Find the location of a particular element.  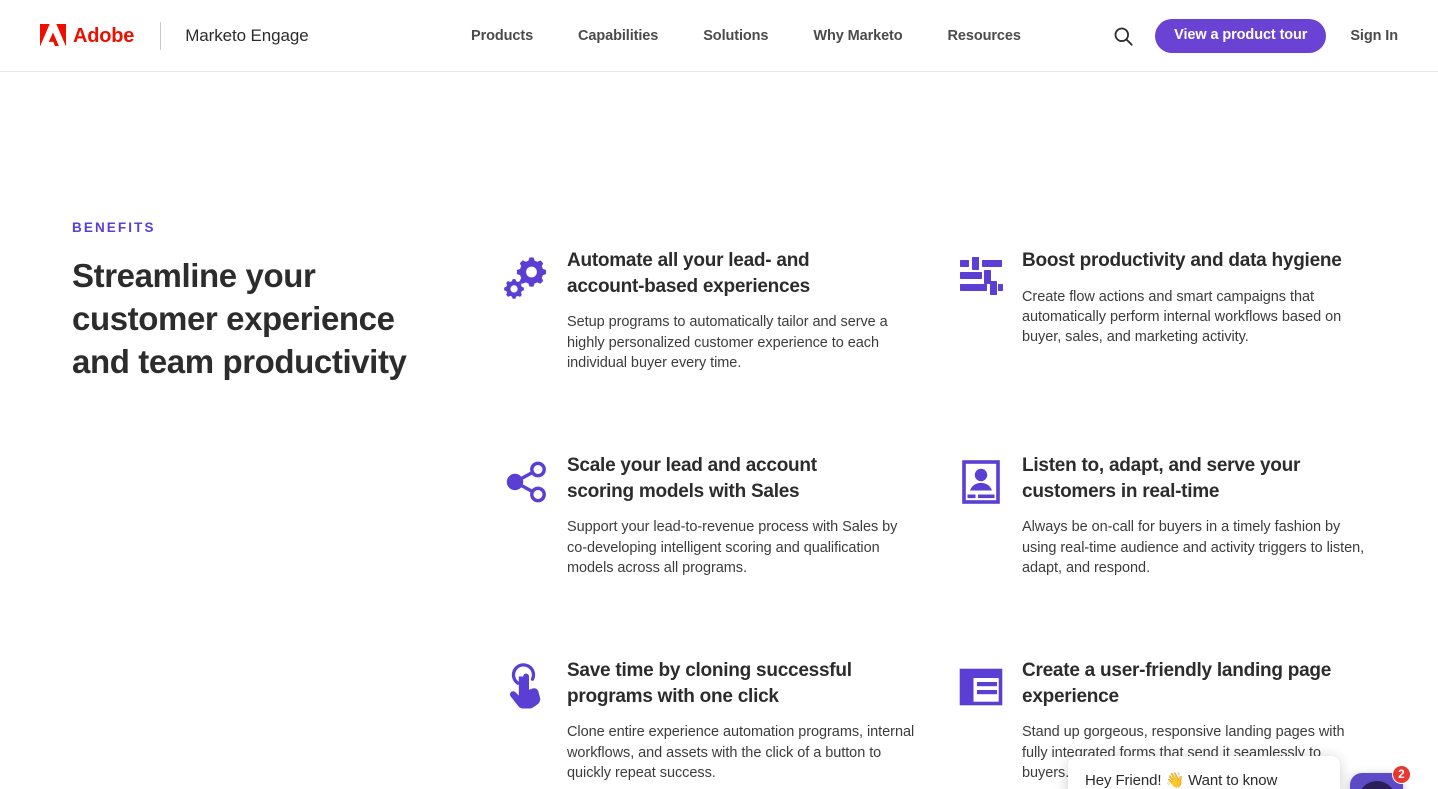

nav-item-capabilities: Capabilities is located at coordinates (618, 36).